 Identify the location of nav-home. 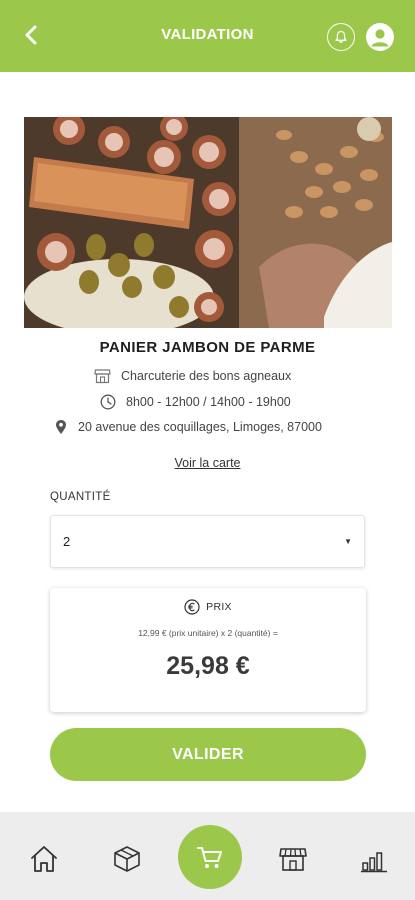
(44, 859).